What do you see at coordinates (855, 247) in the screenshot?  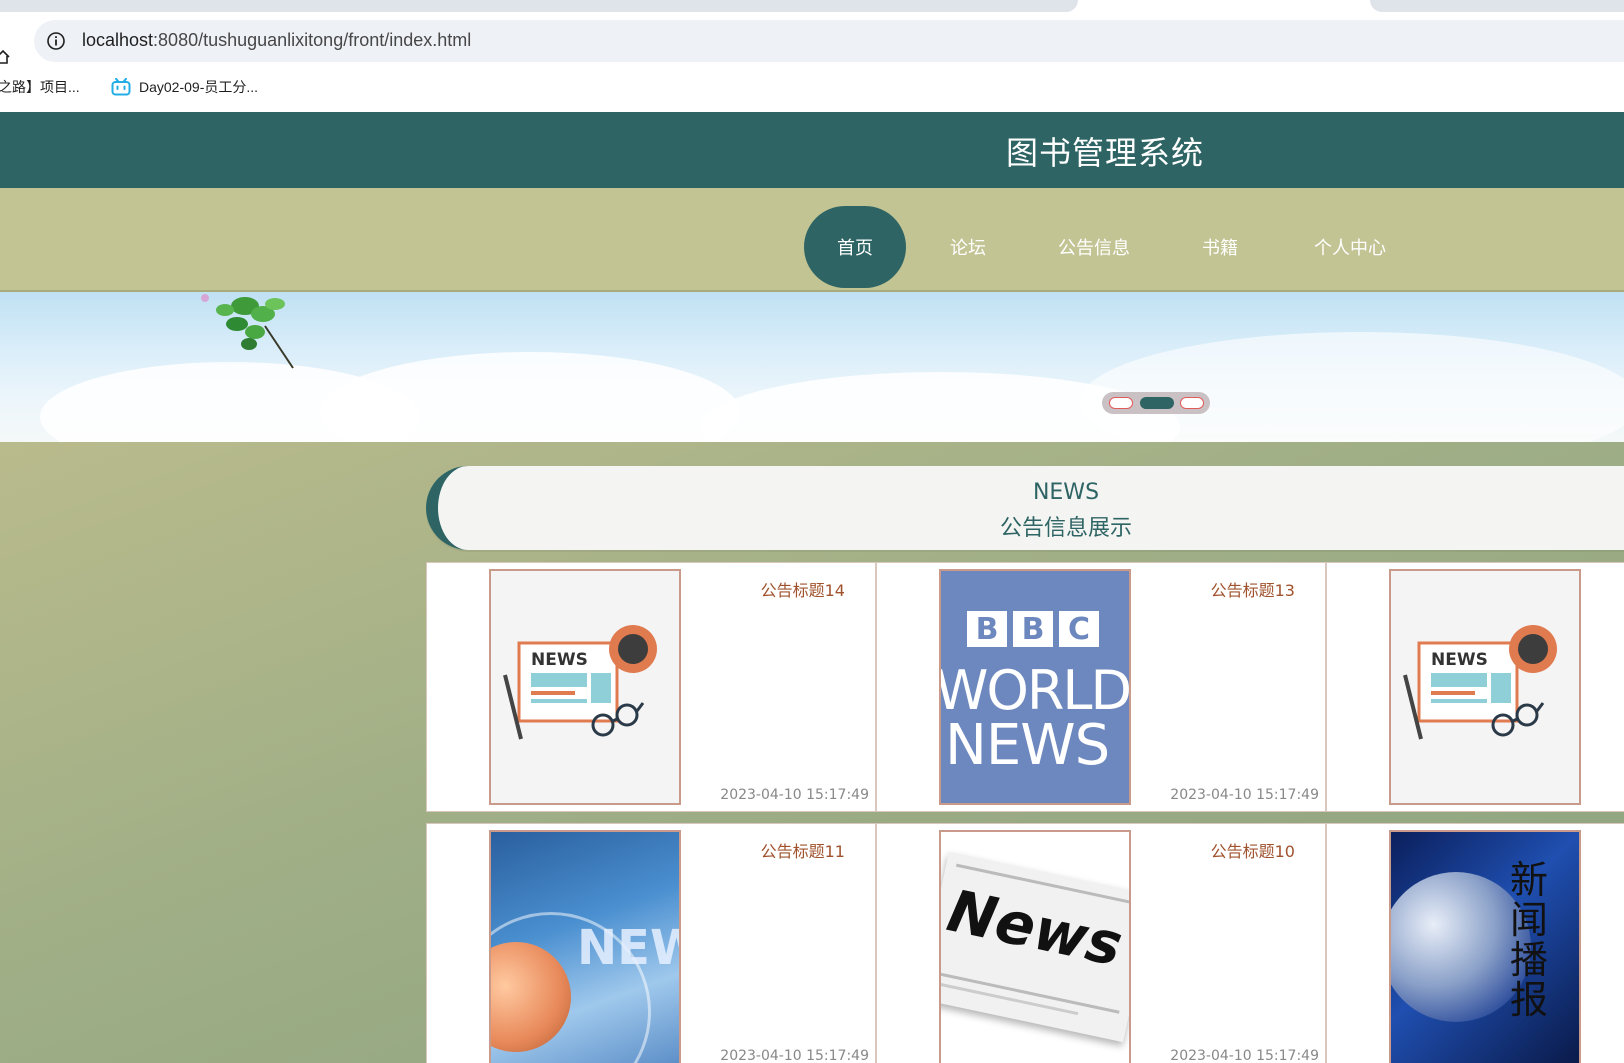 I see `nav-item-home: 首页` at bounding box center [855, 247].